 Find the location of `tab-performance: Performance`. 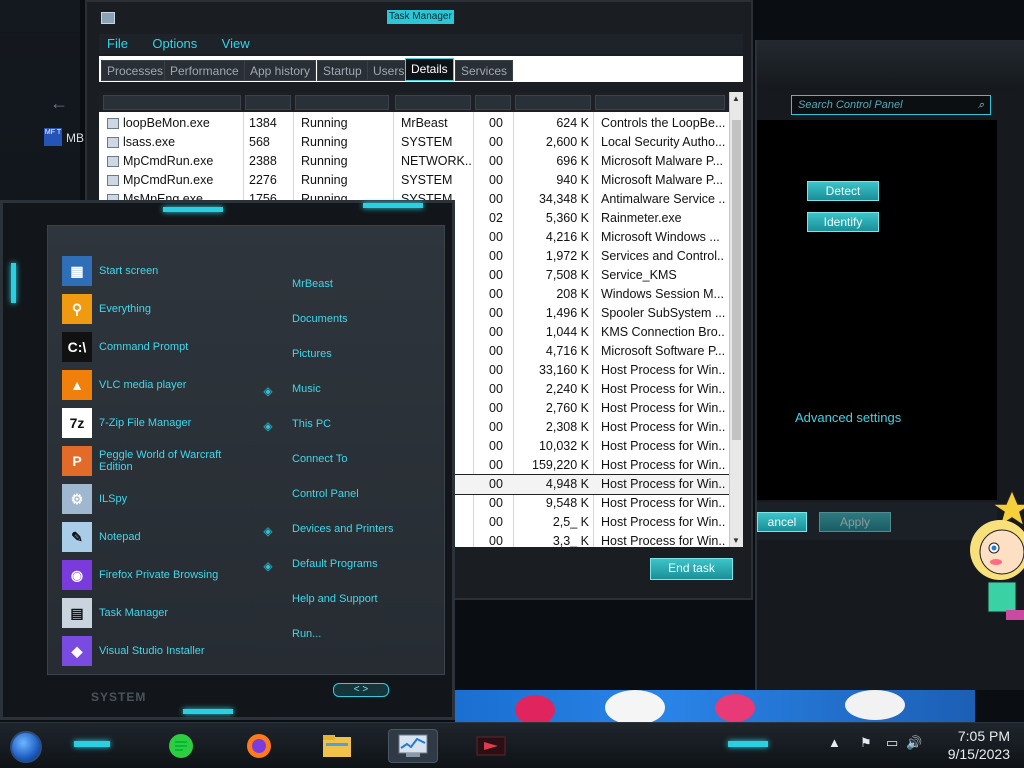

tab-performance: Performance is located at coordinates (204, 70).